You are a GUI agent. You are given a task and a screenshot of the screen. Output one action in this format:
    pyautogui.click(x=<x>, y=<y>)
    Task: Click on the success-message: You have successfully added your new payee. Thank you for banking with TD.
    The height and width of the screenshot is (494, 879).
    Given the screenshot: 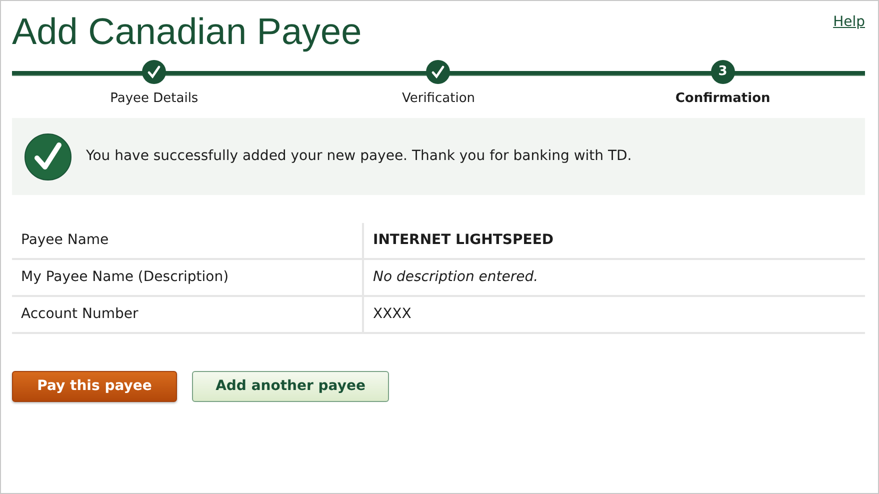 What is the action you would take?
    pyautogui.click(x=359, y=156)
    